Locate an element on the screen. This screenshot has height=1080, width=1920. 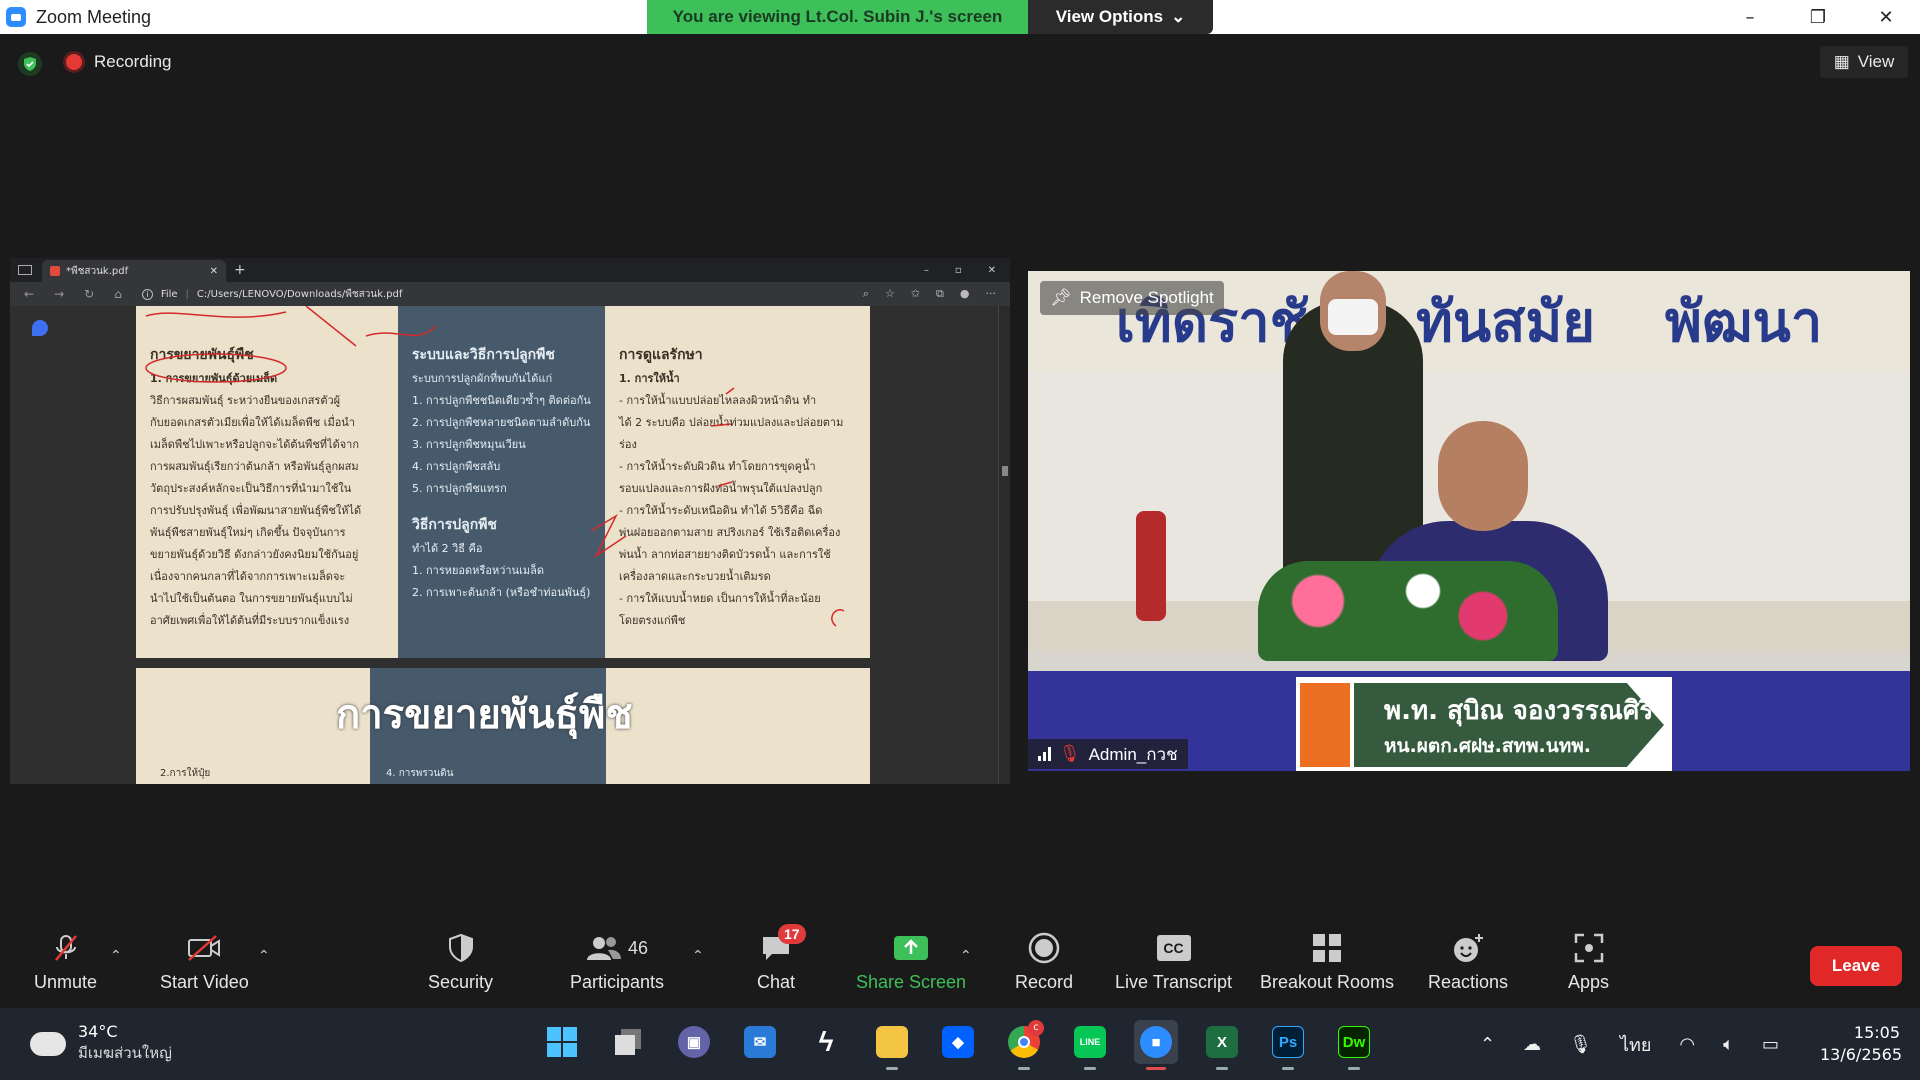
participant-name-tag: 🎙︎ Admin_กวช is located at coordinates (1108, 754).